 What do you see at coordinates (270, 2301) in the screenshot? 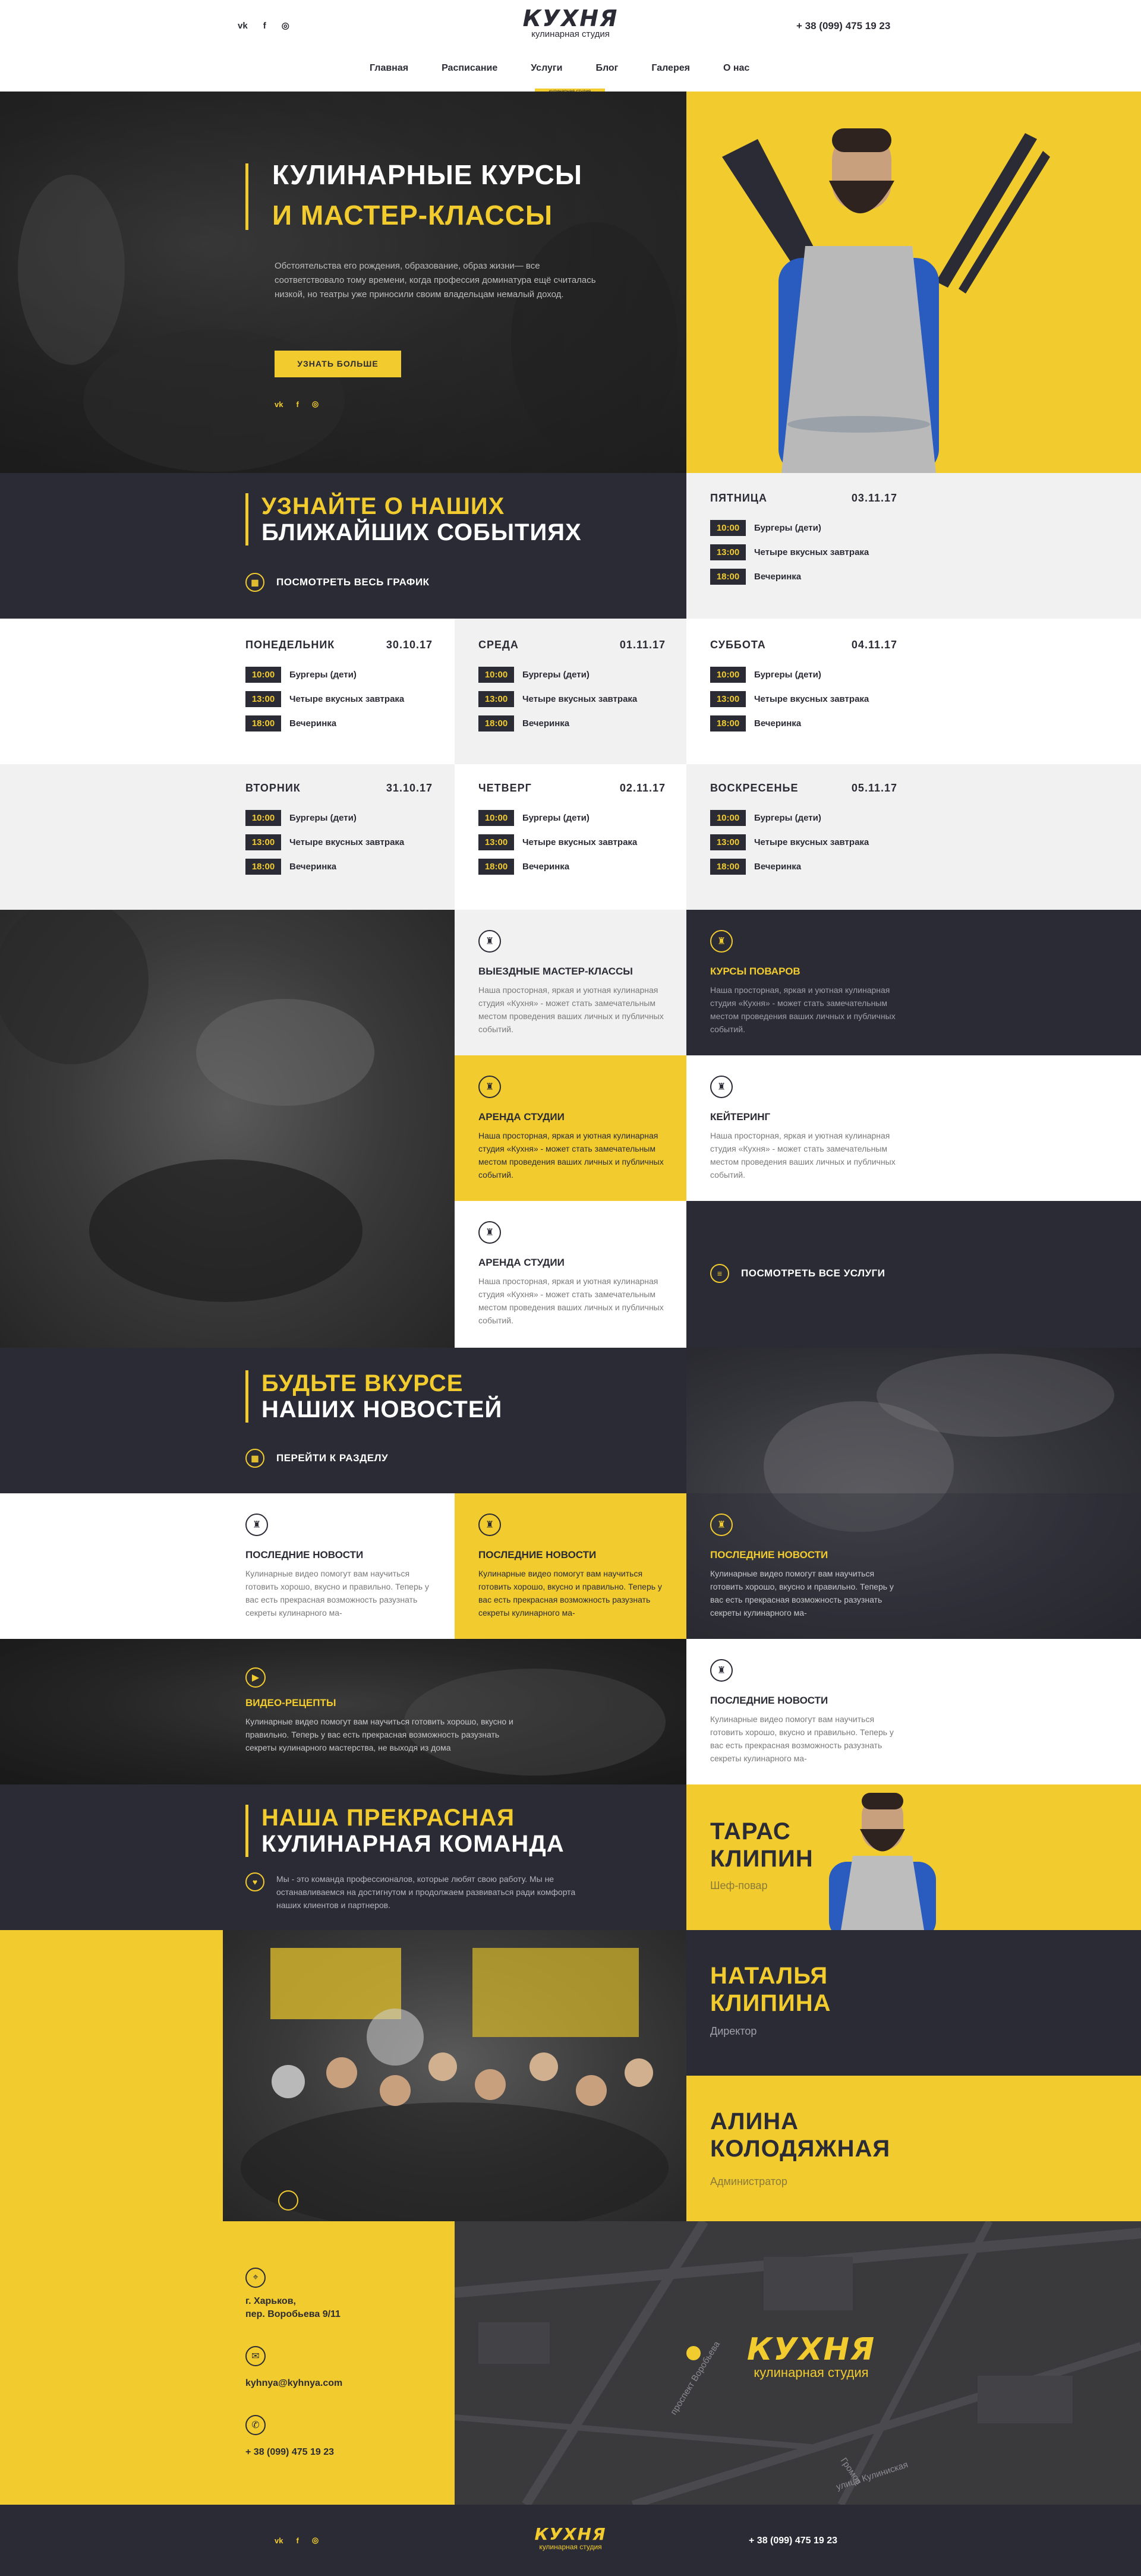
I see `contact-city: г. Харьков,` at bounding box center [270, 2301].